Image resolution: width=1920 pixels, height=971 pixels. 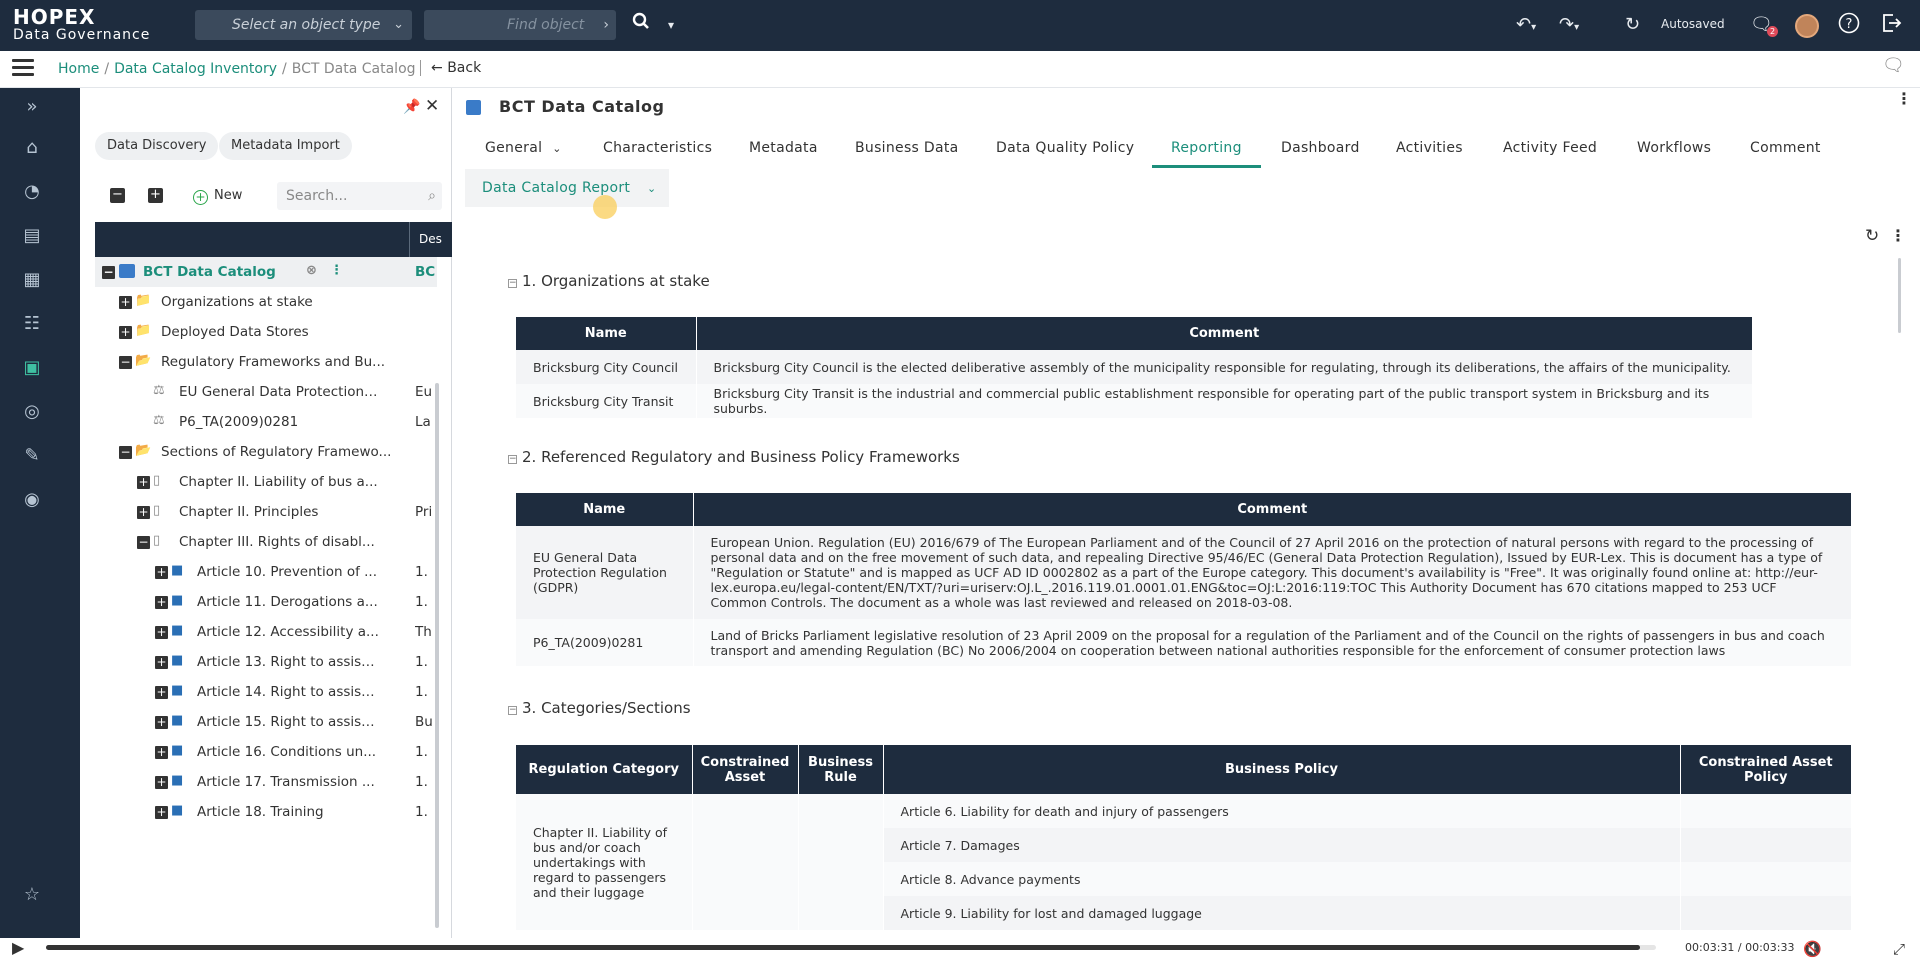 What do you see at coordinates (359, 196) in the screenshot?
I see `panel-search-input: Search... ⌕` at bounding box center [359, 196].